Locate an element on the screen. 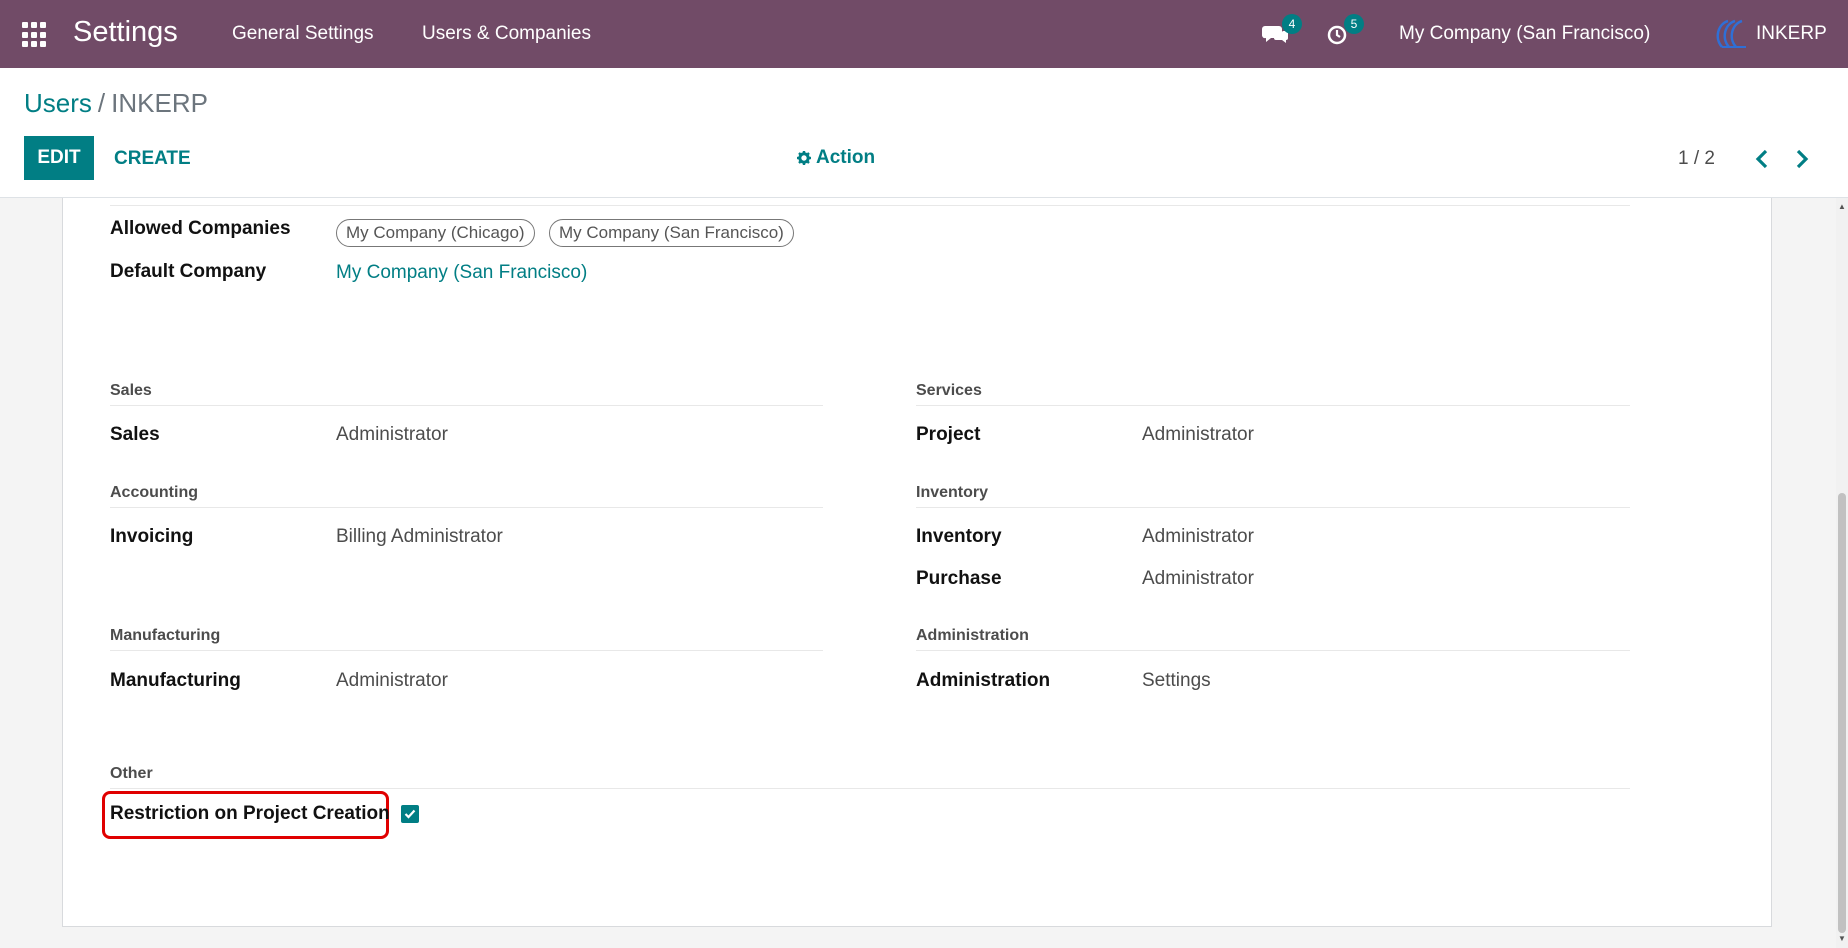 The height and width of the screenshot is (948, 1848). inventory-label: Inventory is located at coordinates (959, 536).